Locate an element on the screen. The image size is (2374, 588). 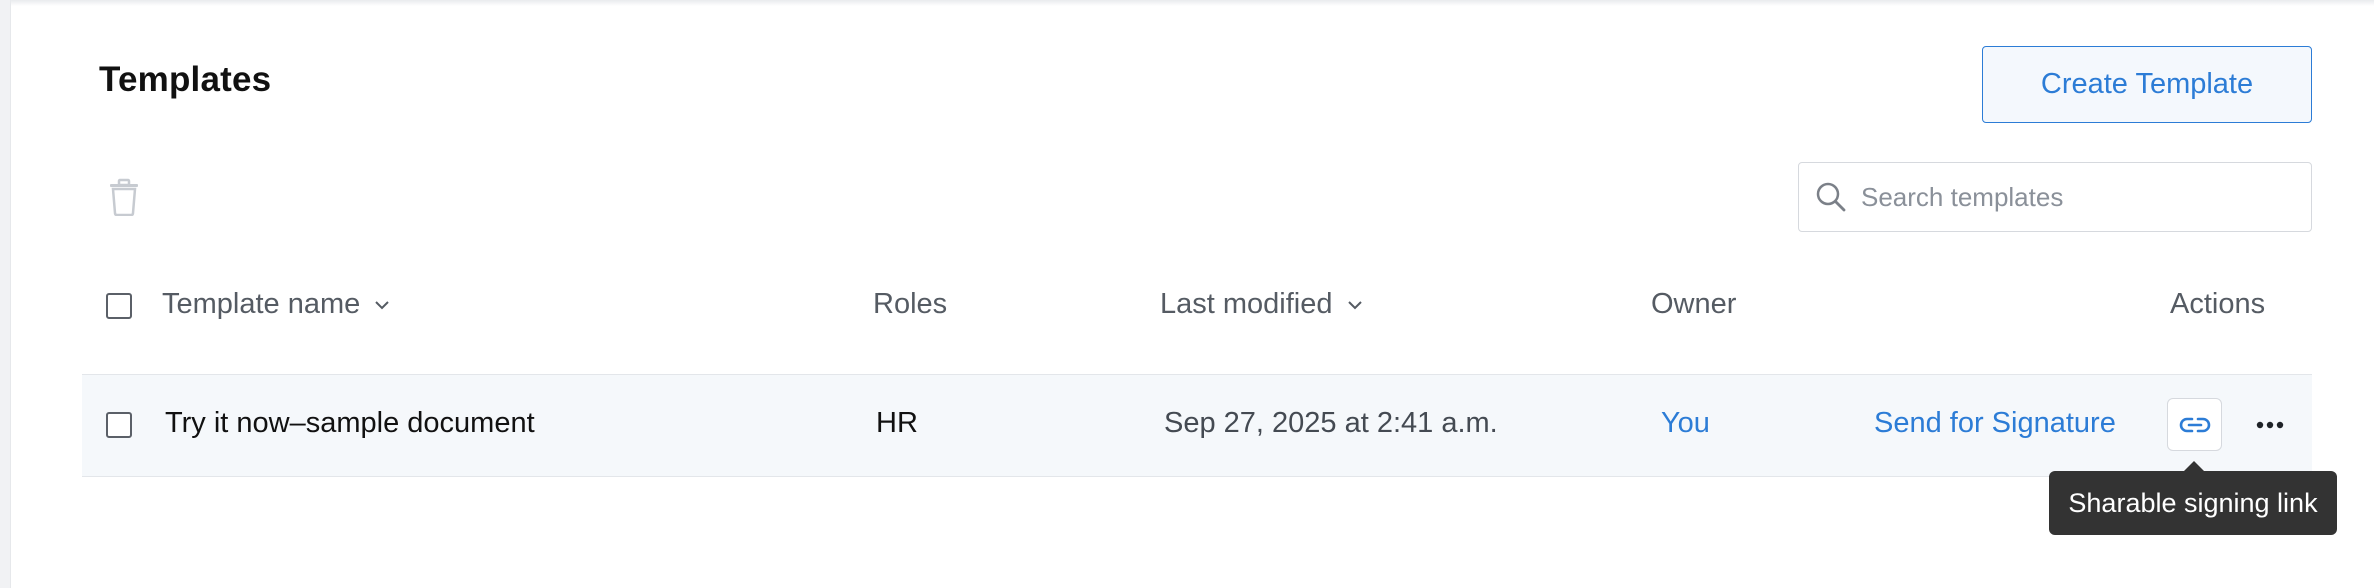
column-header-actions: Actions is located at coordinates (2217, 304).